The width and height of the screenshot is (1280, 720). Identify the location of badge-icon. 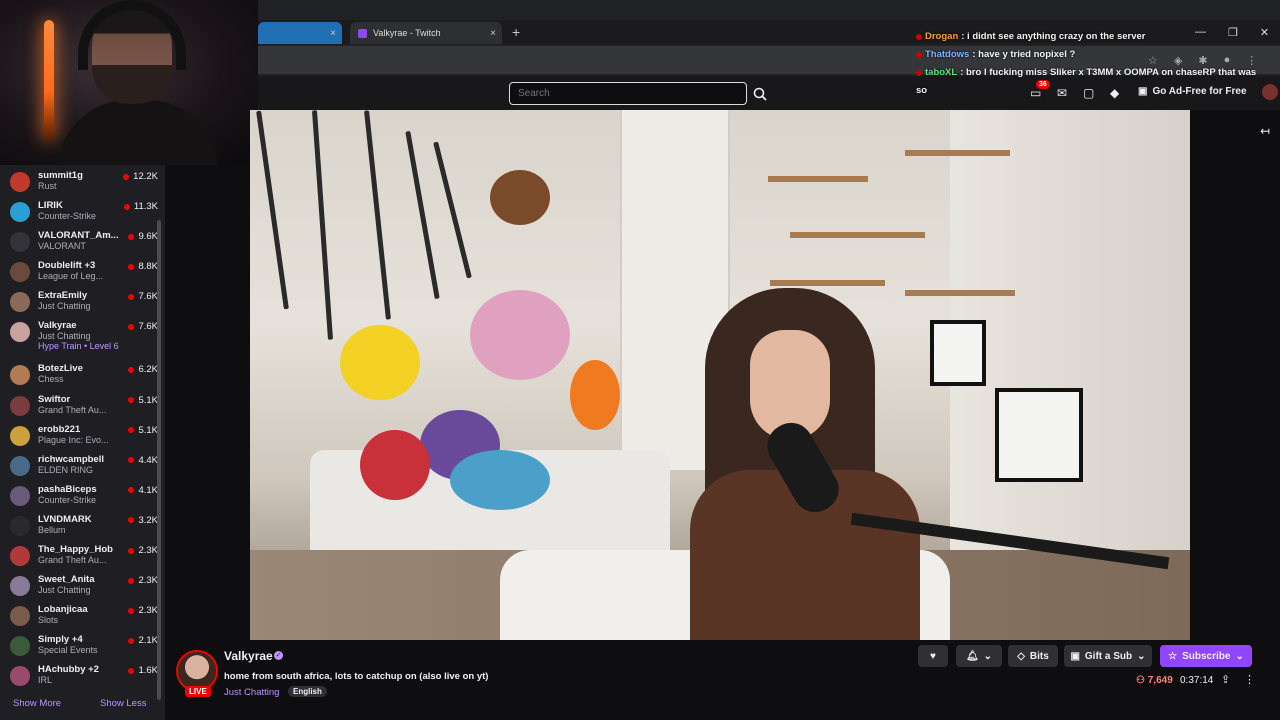
(919, 37).